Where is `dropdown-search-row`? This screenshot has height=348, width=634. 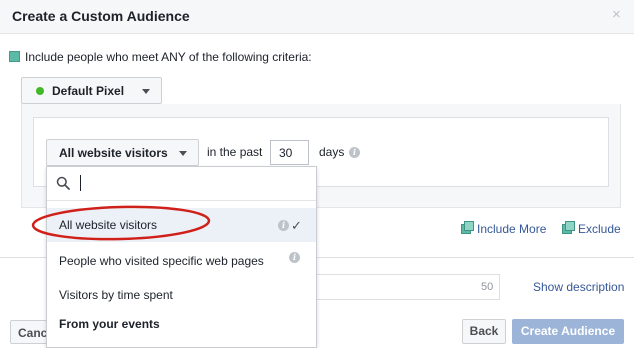
dropdown-search-row is located at coordinates (181, 184).